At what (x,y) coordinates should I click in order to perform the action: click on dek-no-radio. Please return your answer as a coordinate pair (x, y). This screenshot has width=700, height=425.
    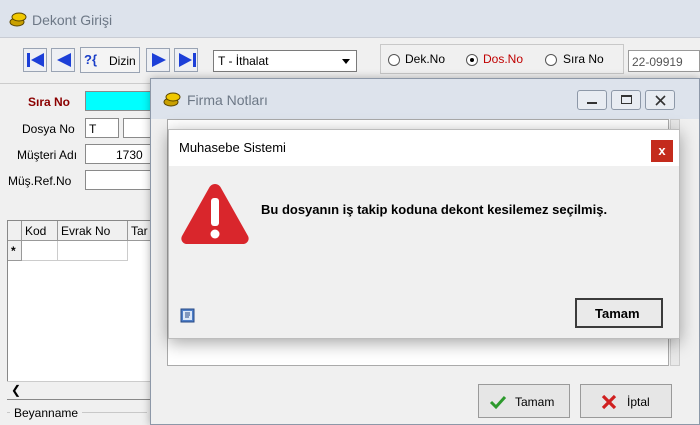
    Looking at the image, I should click on (394, 60).